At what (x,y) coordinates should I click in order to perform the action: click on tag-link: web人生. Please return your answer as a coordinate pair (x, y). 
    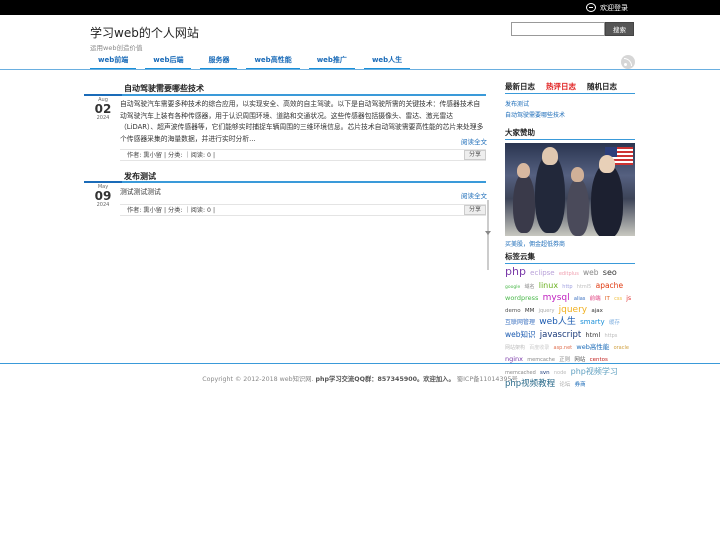
    Looking at the image, I should click on (557, 322).